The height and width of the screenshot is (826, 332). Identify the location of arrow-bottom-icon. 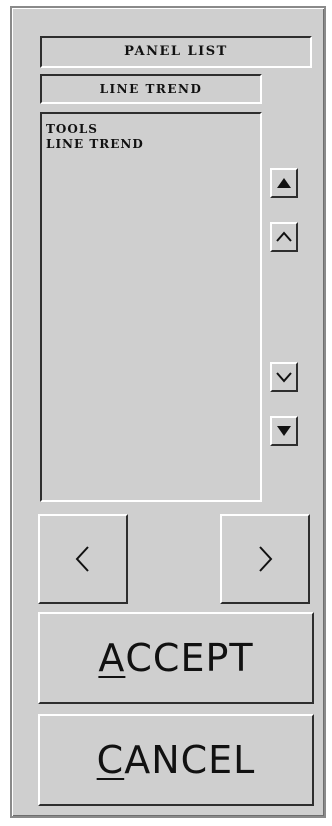
(284, 431).